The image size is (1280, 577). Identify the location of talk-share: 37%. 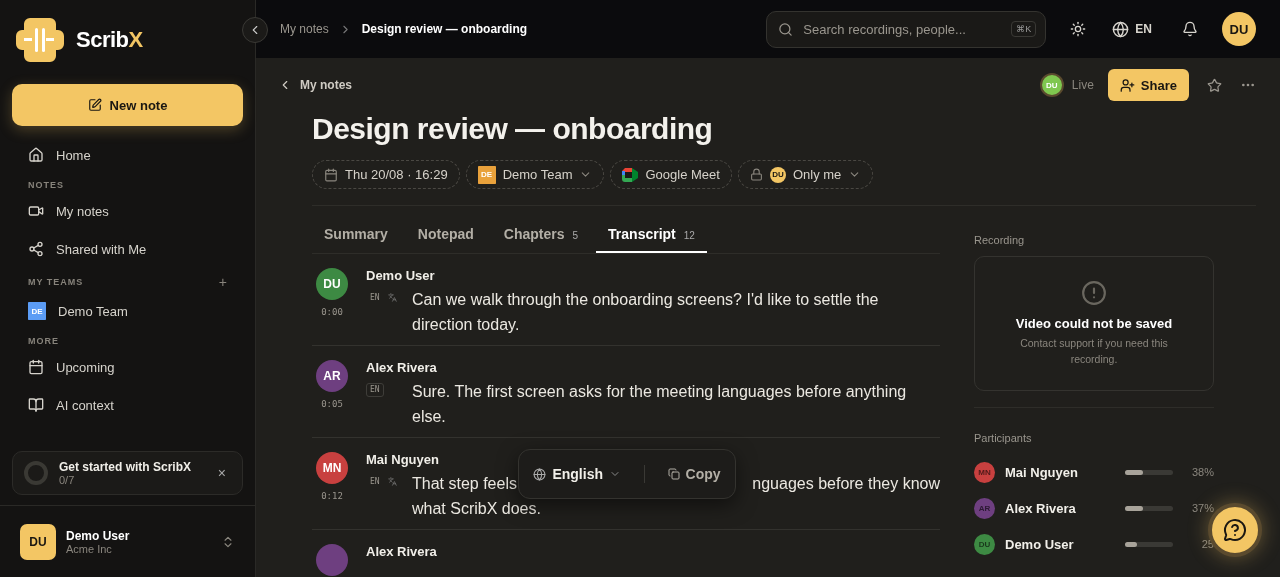
(1202, 508).